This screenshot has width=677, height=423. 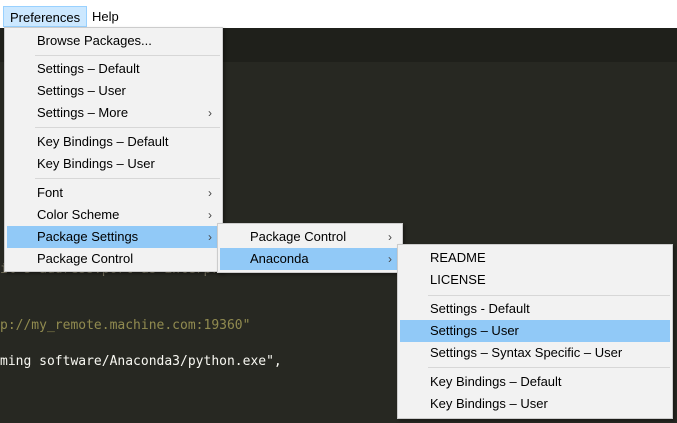 What do you see at coordinates (535, 309) in the screenshot?
I see `menu-item-anaconda-settings-default: Settings - Default` at bounding box center [535, 309].